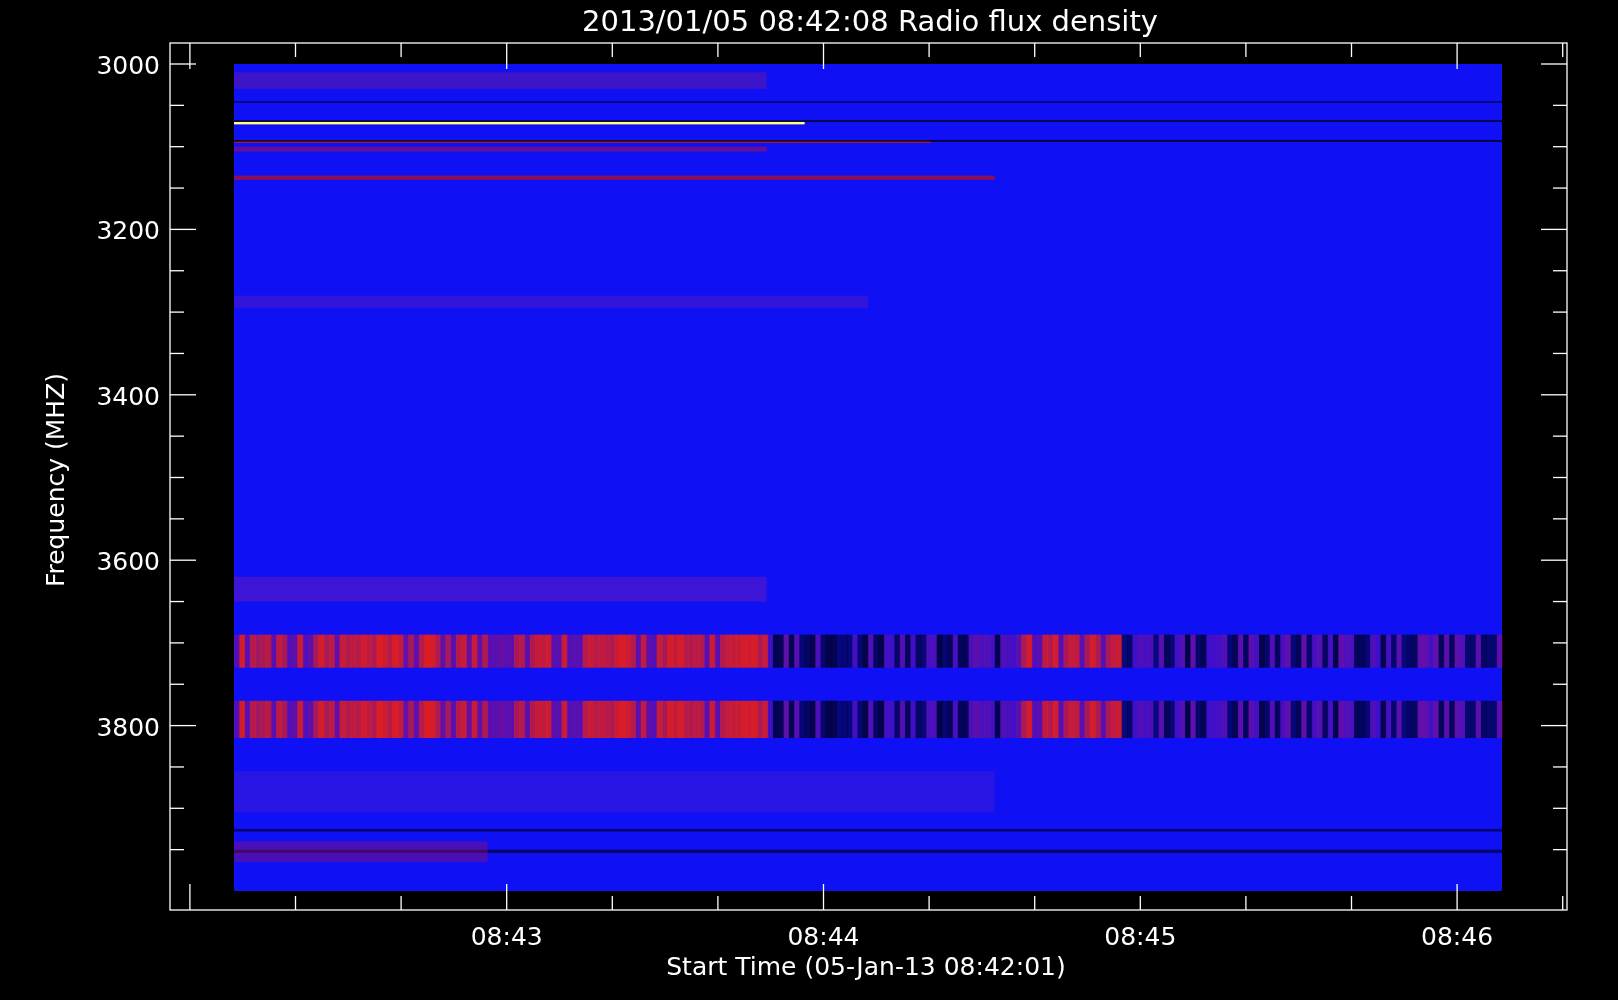  I want to click on y-tick-label: 3000, so click(128, 65).